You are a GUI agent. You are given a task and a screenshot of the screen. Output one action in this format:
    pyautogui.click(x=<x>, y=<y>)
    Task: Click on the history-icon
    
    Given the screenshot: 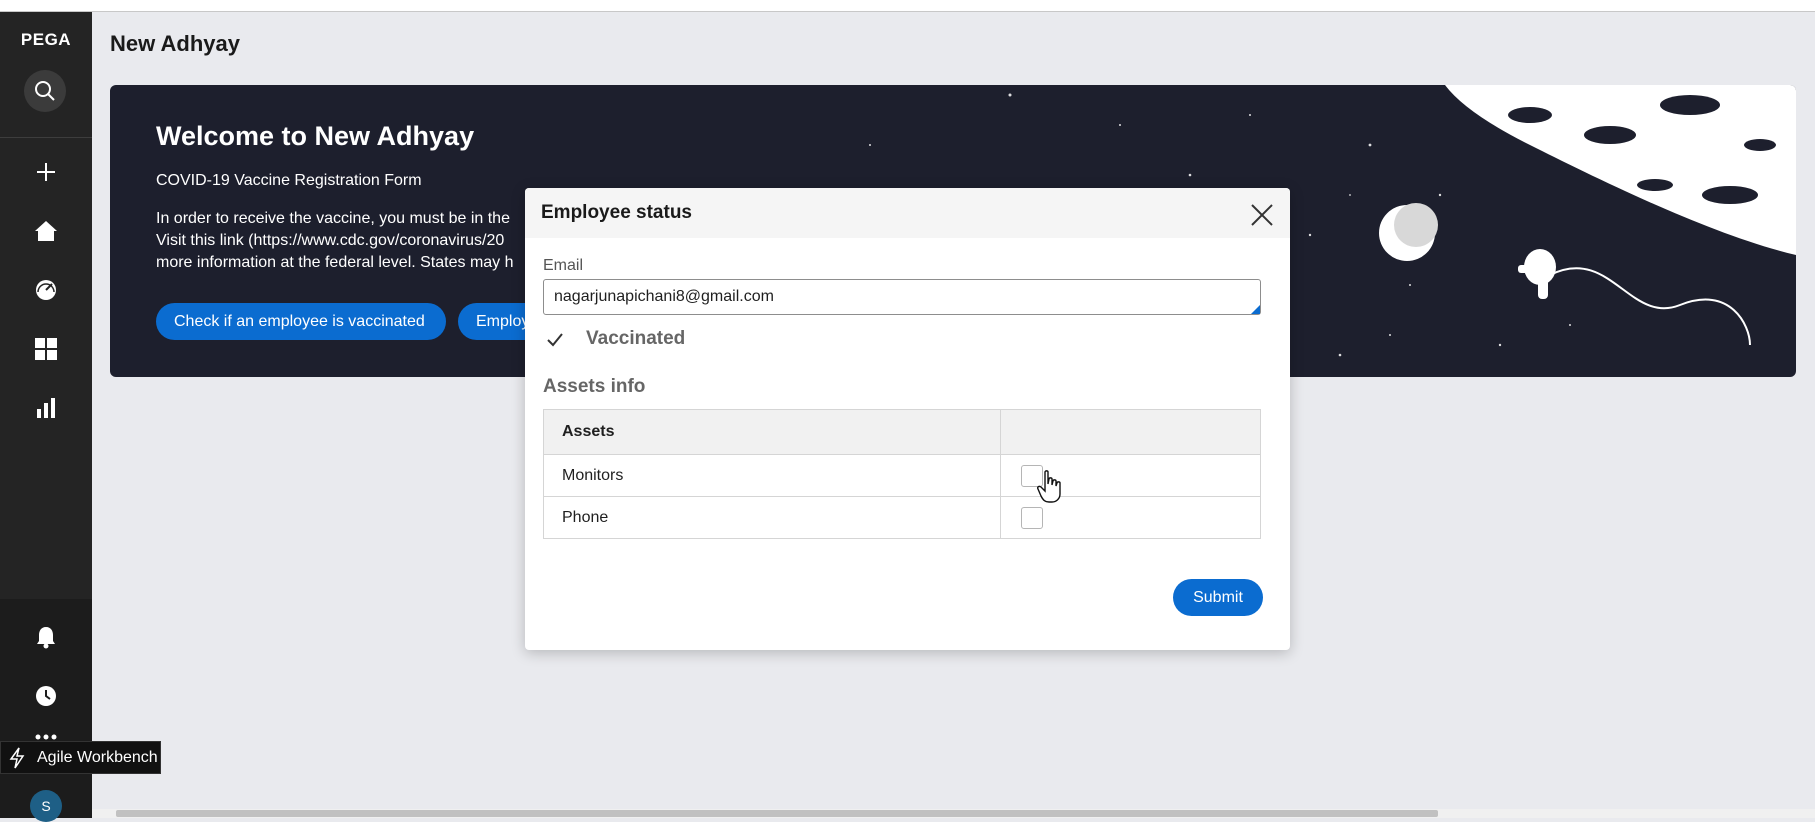 What is the action you would take?
    pyautogui.click(x=46, y=696)
    